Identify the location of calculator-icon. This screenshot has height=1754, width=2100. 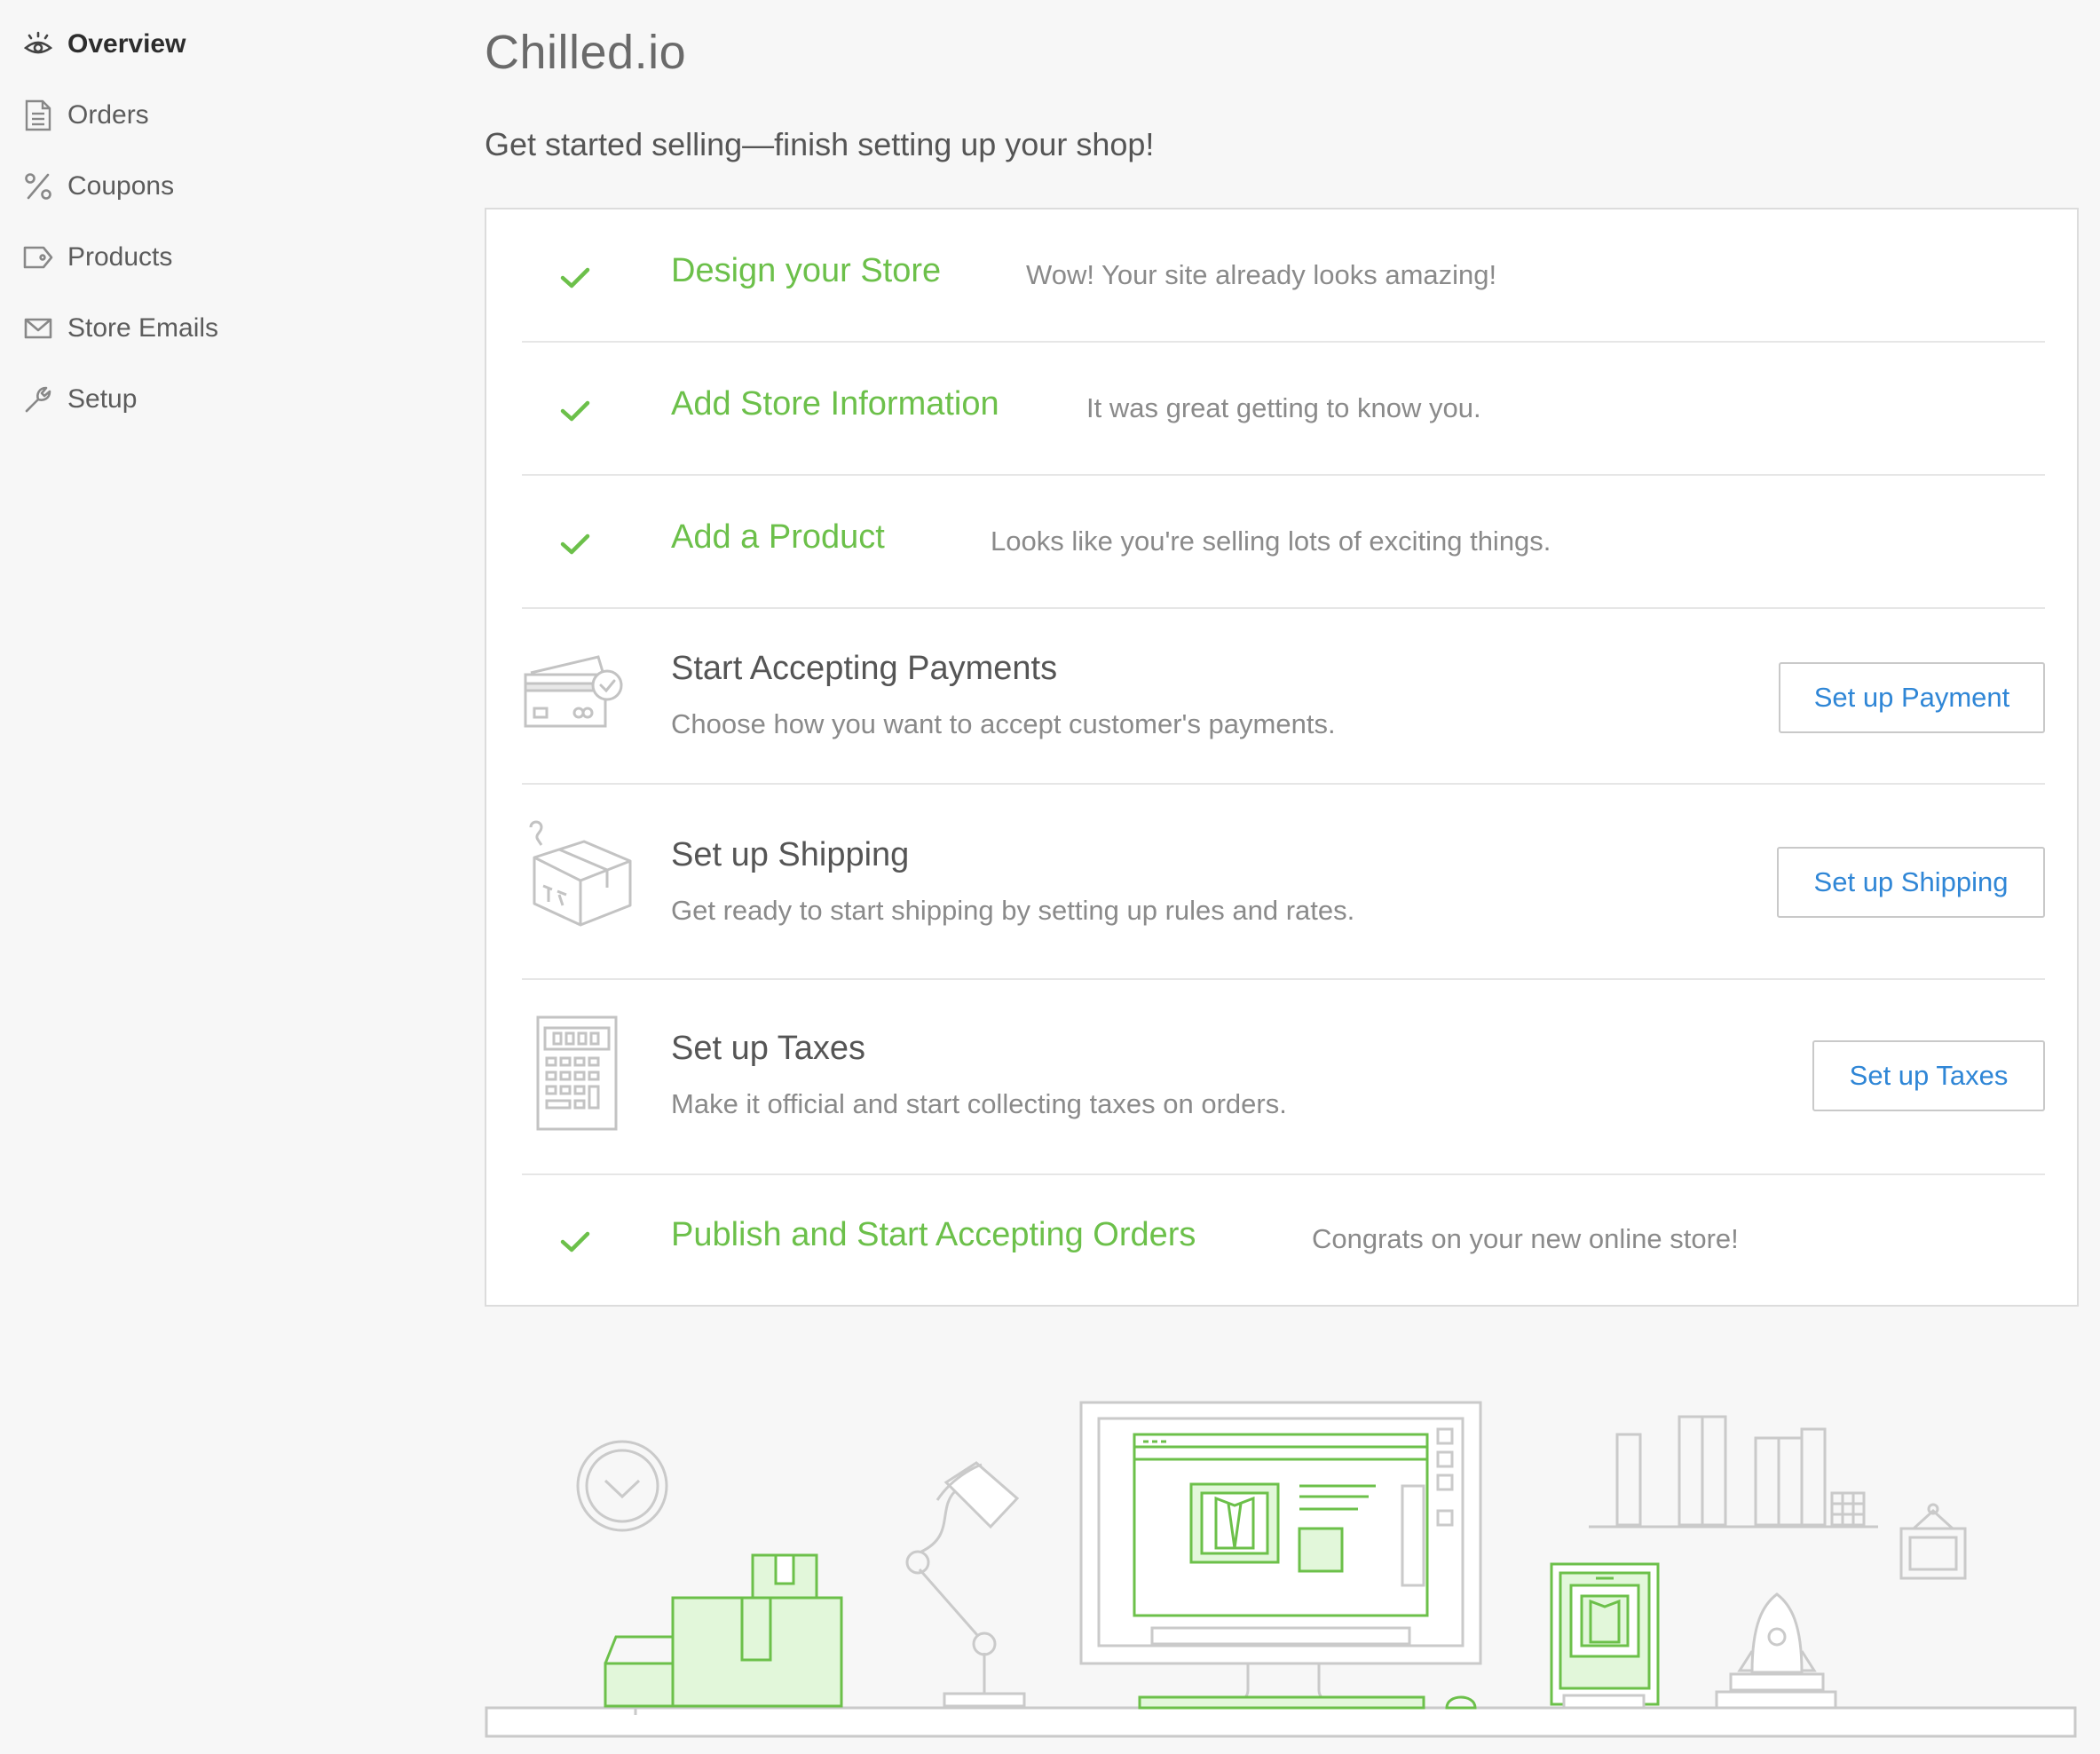
(577, 1073).